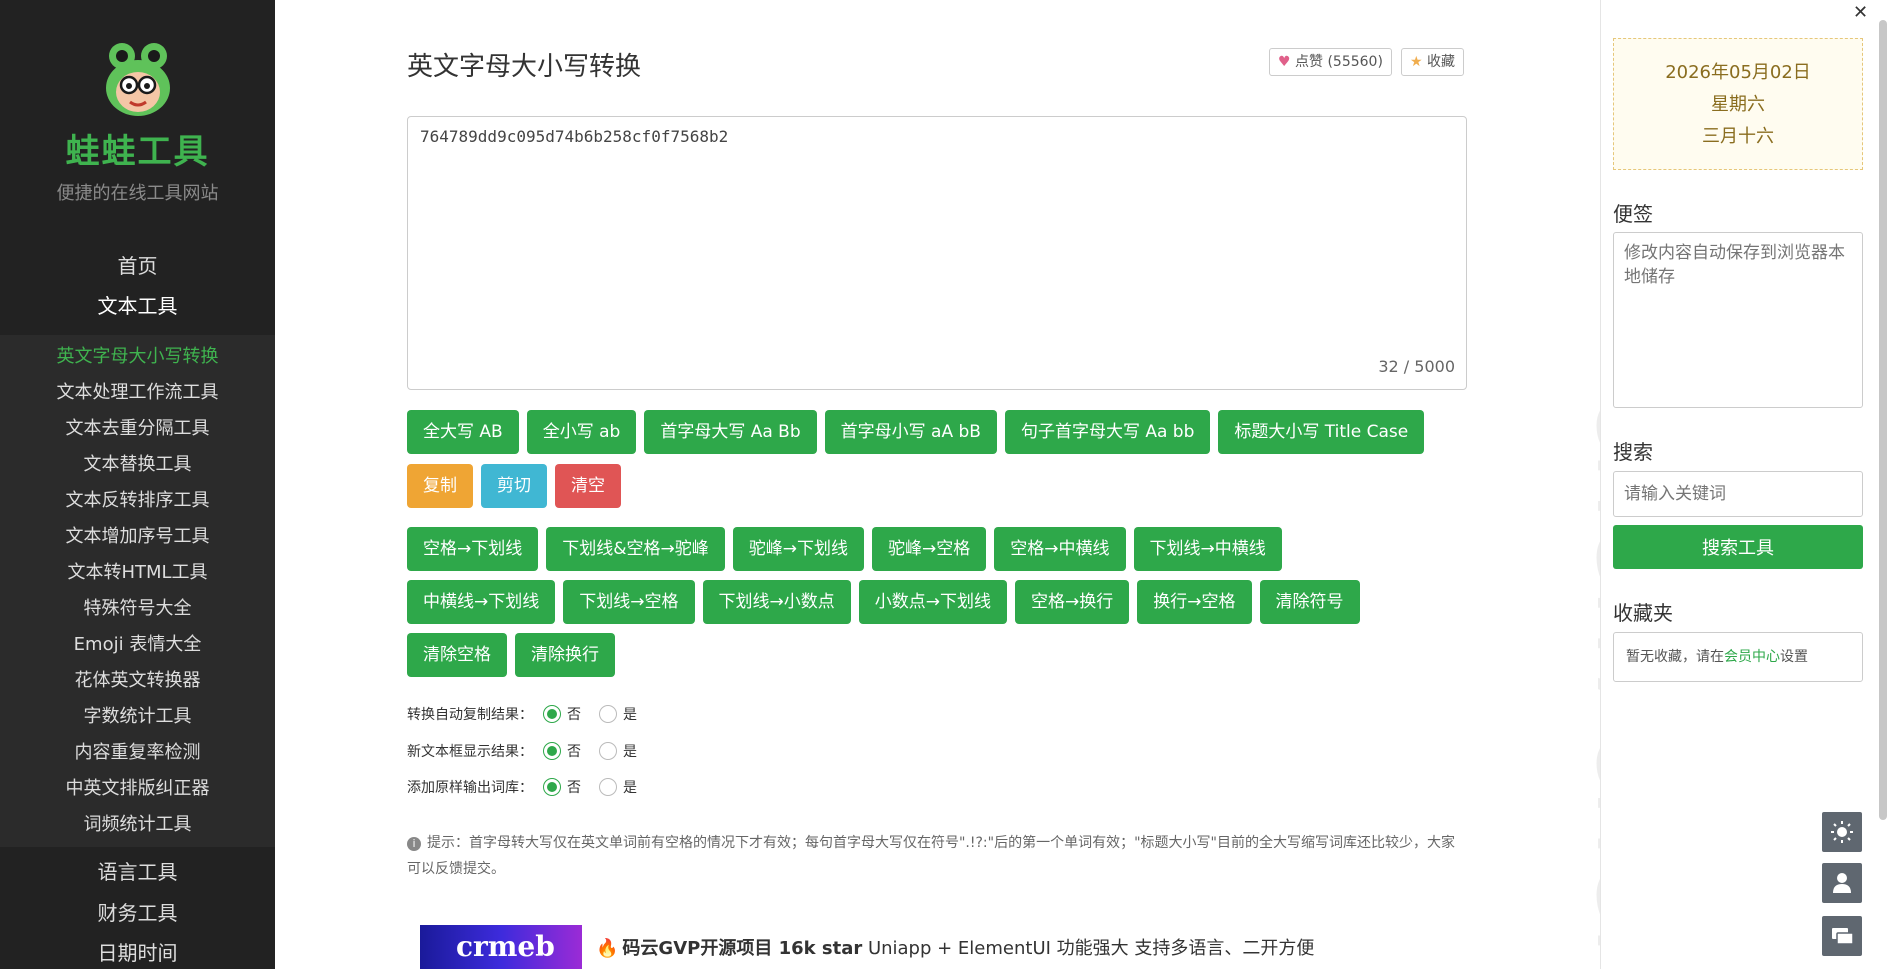  What do you see at coordinates (501, 947) in the screenshot?
I see `ad-logo: crmeb` at bounding box center [501, 947].